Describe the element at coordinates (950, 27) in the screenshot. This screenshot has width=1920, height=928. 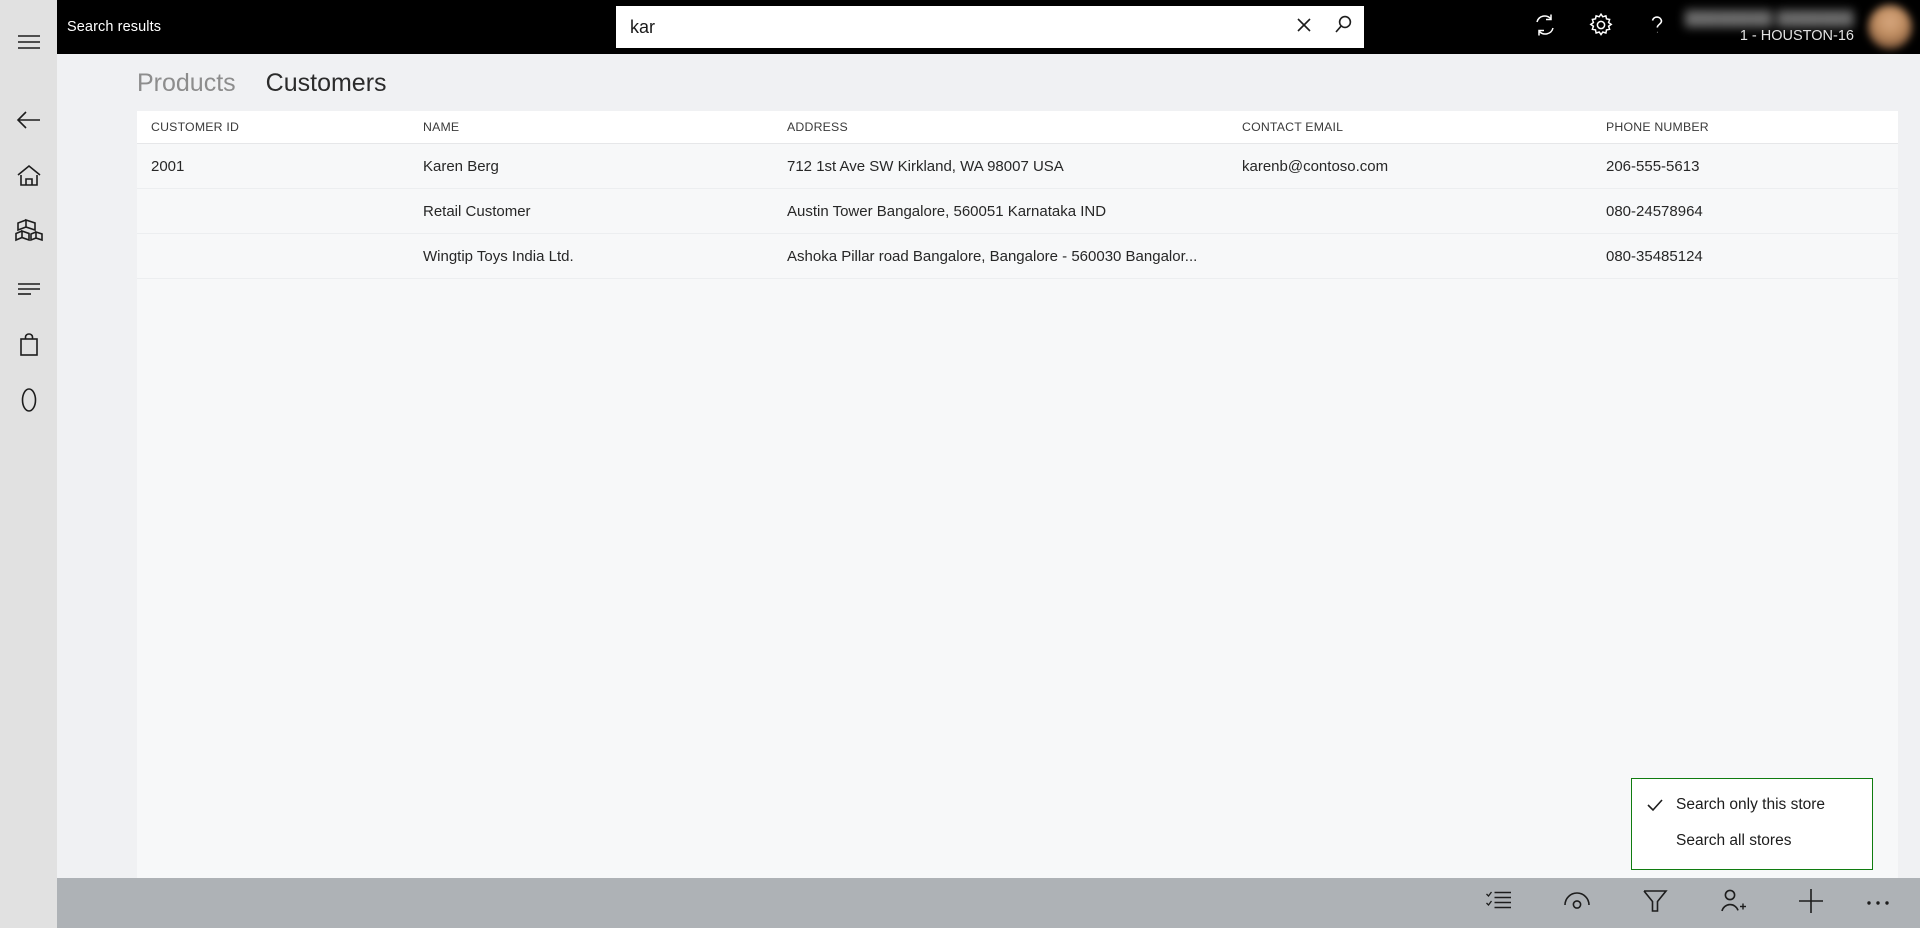
I see `search-input` at that location.